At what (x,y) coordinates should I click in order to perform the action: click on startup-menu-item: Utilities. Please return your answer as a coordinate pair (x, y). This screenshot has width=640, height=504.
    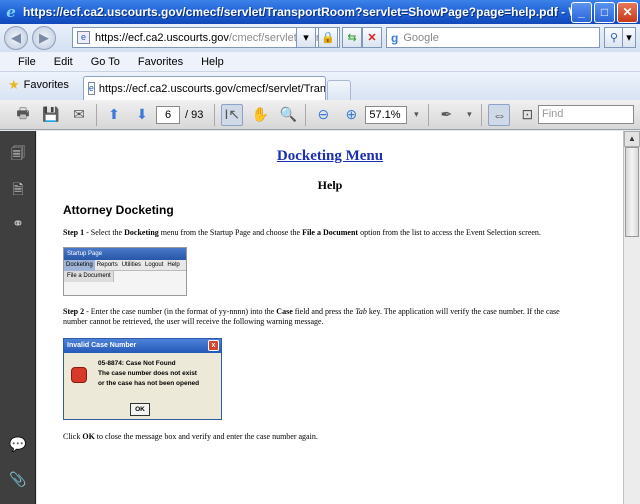
    Looking at the image, I should click on (131, 265).